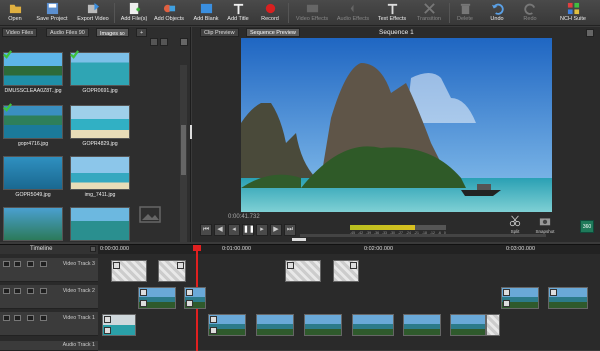 This screenshot has width=600, height=351. Describe the element at coordinates (206, 230) in the screenshot. I see `go-to-start-button: ⏮` at that location.